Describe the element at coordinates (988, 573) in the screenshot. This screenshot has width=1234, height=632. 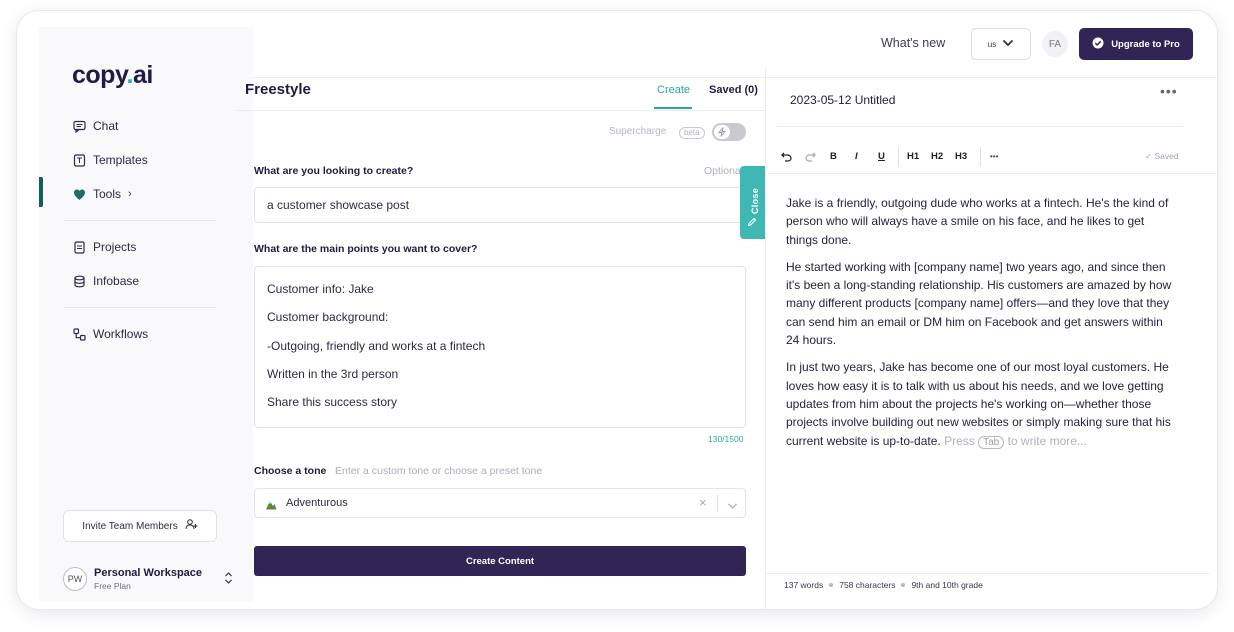
I see `footer-divider` at that location.